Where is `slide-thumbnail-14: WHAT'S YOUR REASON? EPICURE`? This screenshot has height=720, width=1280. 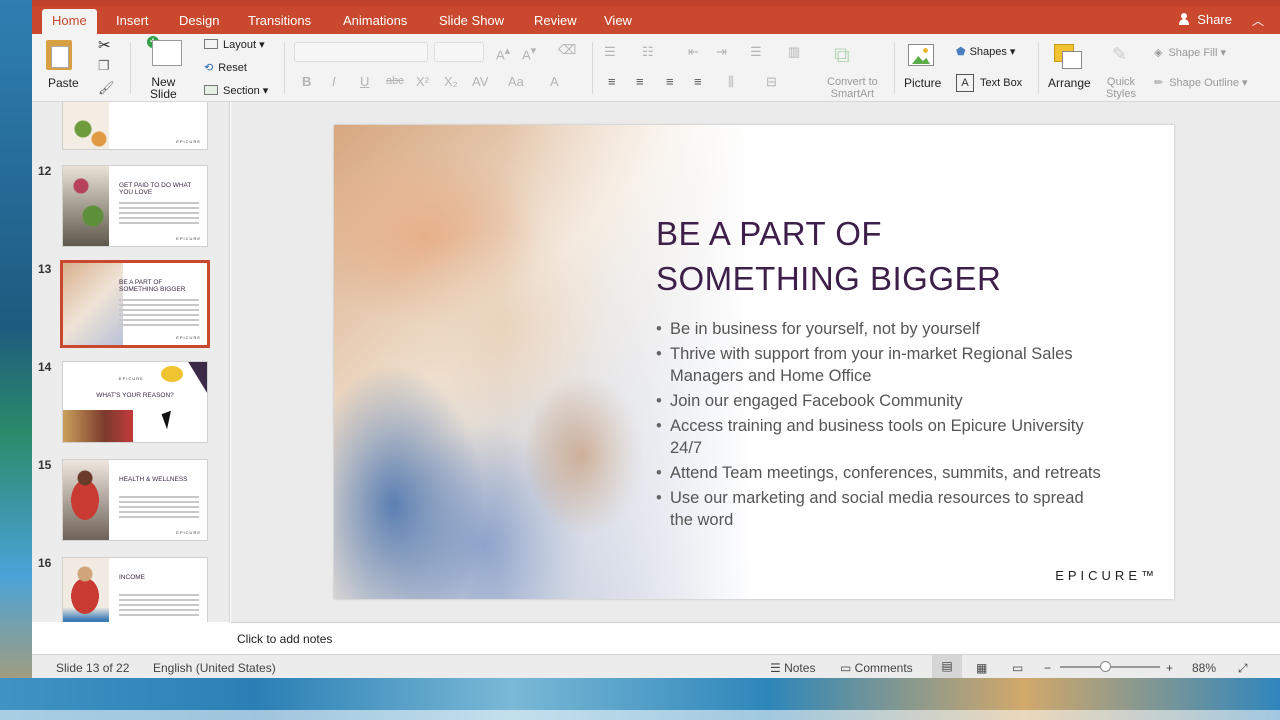 slide-thumbnail-14: WHAT'S YOUR REASON? EPICURE is located at coordinates (135, 402).